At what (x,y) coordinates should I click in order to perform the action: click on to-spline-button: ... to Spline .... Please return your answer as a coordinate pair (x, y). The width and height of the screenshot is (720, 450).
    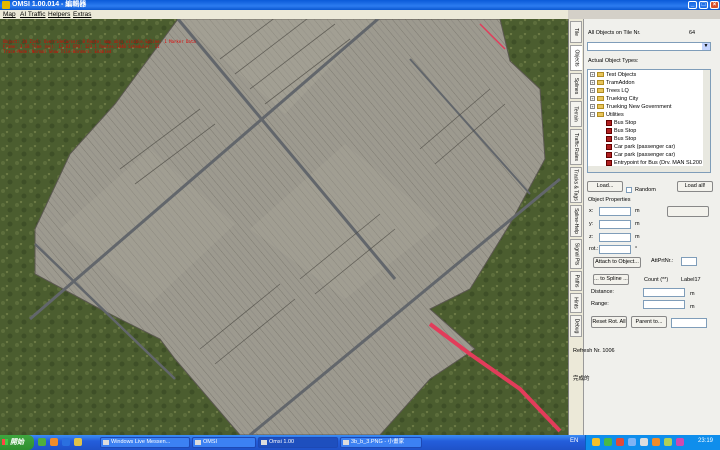
    Looking at the image, I should click on (611, 279).